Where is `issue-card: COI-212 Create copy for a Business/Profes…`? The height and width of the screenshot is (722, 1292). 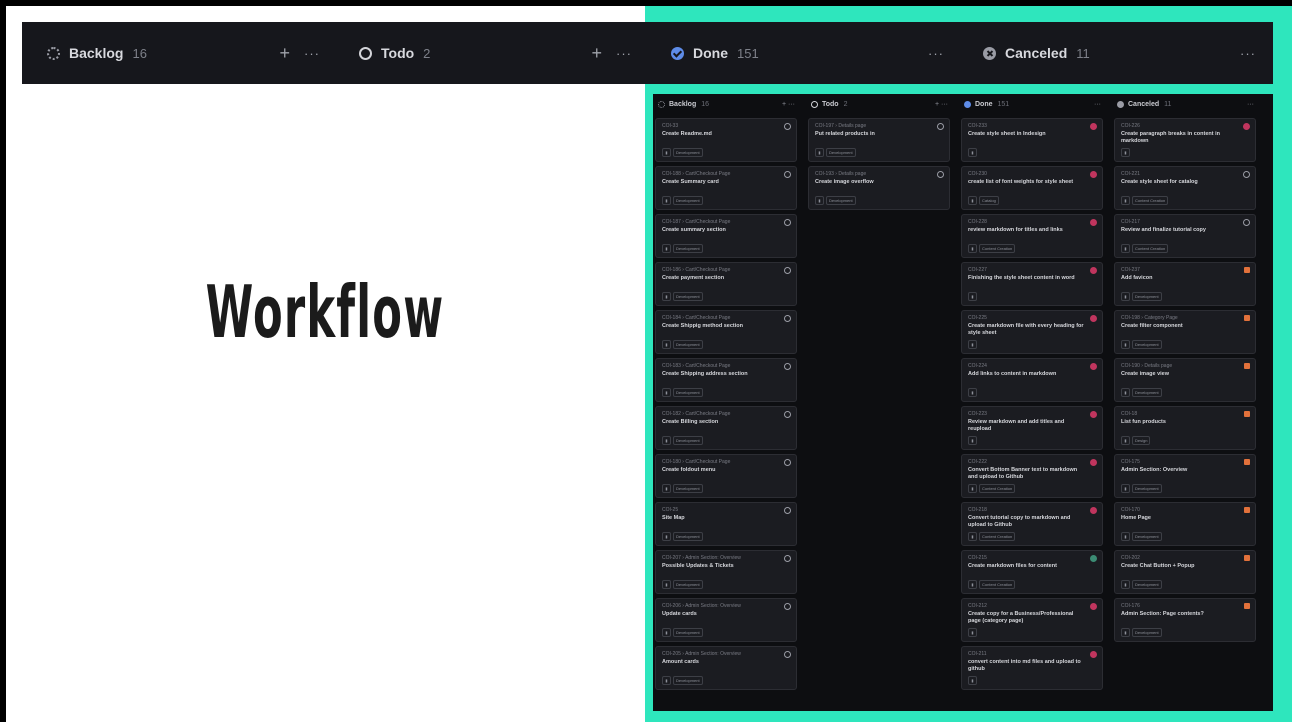
issue-card: COI-212 Create copy for a Business/Profes… is located at coordinates (1032, 620).